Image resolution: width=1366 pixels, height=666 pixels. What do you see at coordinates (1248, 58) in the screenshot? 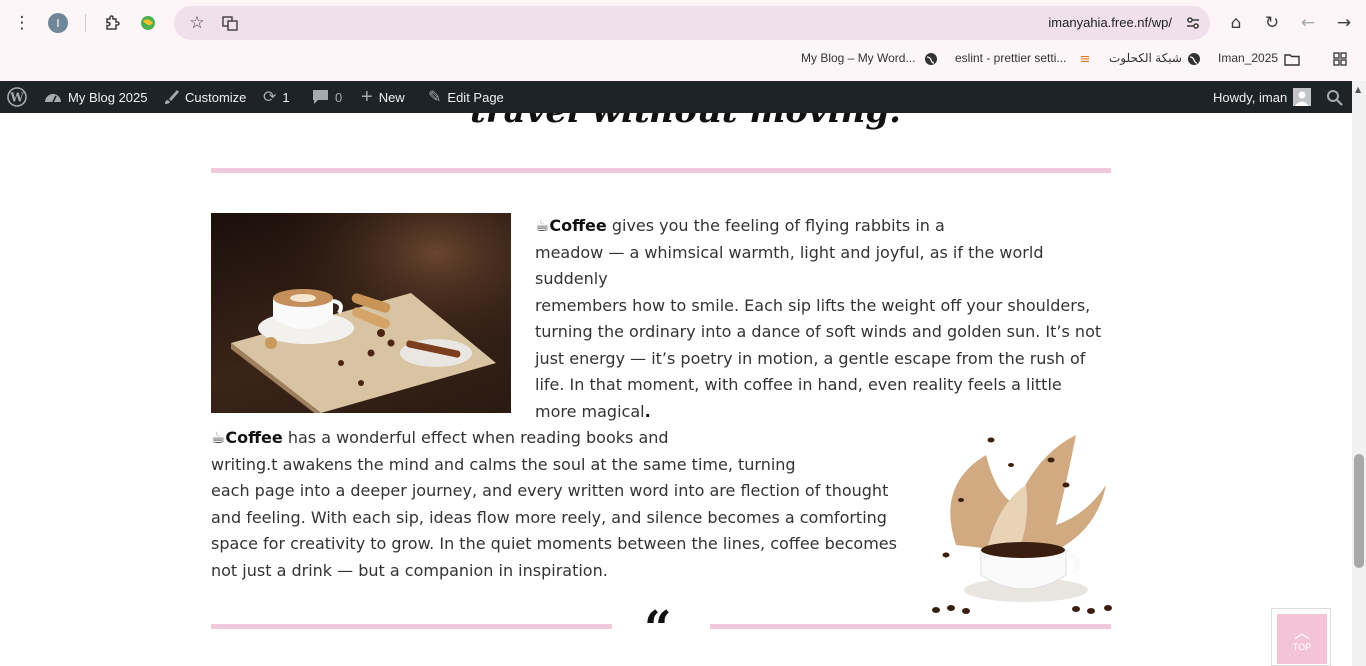
I see `bookmark-iman: Iman_2025` at bounding box center [1248, 58].